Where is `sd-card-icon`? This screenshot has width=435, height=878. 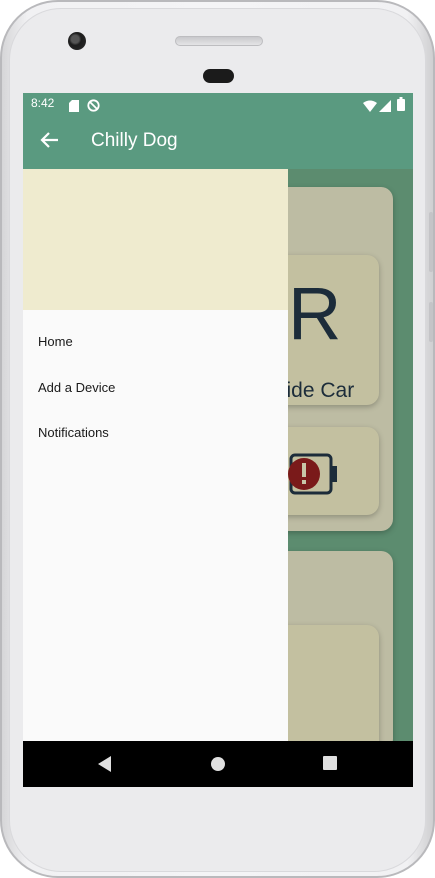
sd-card-icon is located at coordinates (74, 106).